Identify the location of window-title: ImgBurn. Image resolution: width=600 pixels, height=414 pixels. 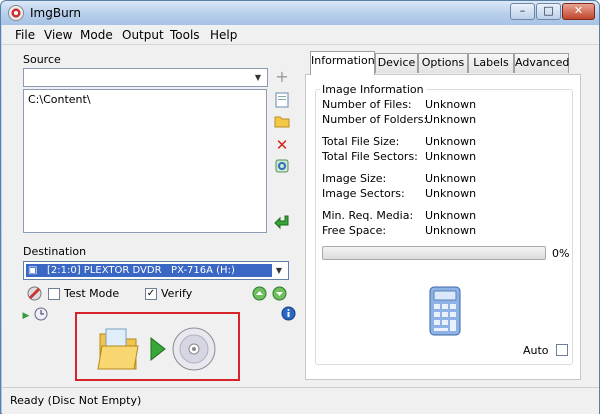
(56, 13).